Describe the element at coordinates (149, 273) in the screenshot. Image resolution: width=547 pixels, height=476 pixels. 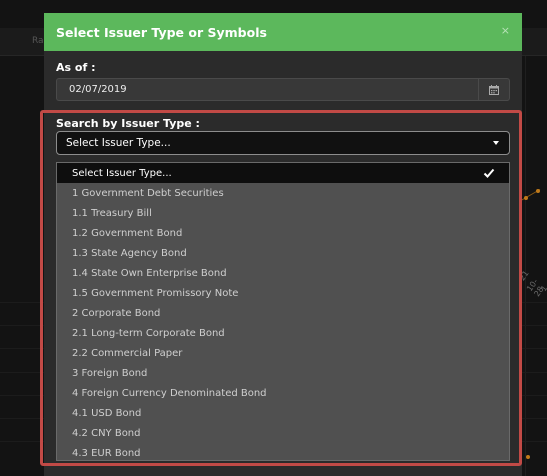
I see `dropdown-option-label: 1.4 State Own Enterprise Bond` at that location.